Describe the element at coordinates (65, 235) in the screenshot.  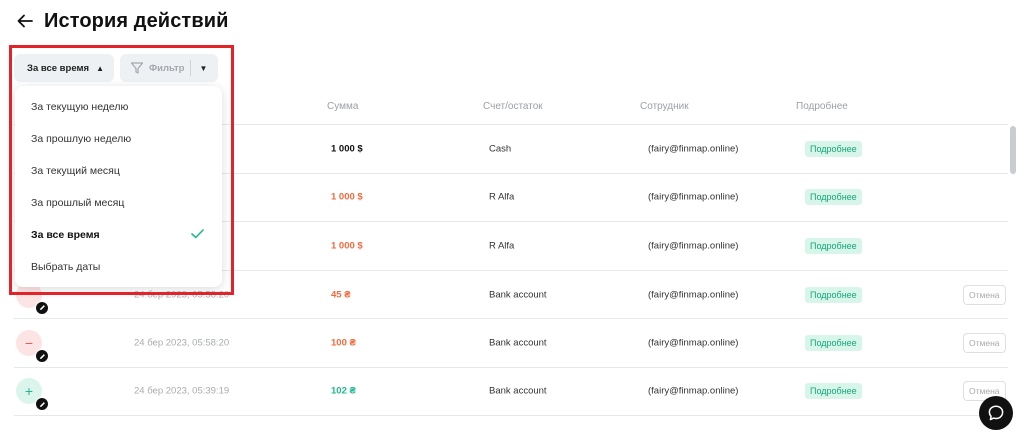
I see `option-label: За все время` at that location.